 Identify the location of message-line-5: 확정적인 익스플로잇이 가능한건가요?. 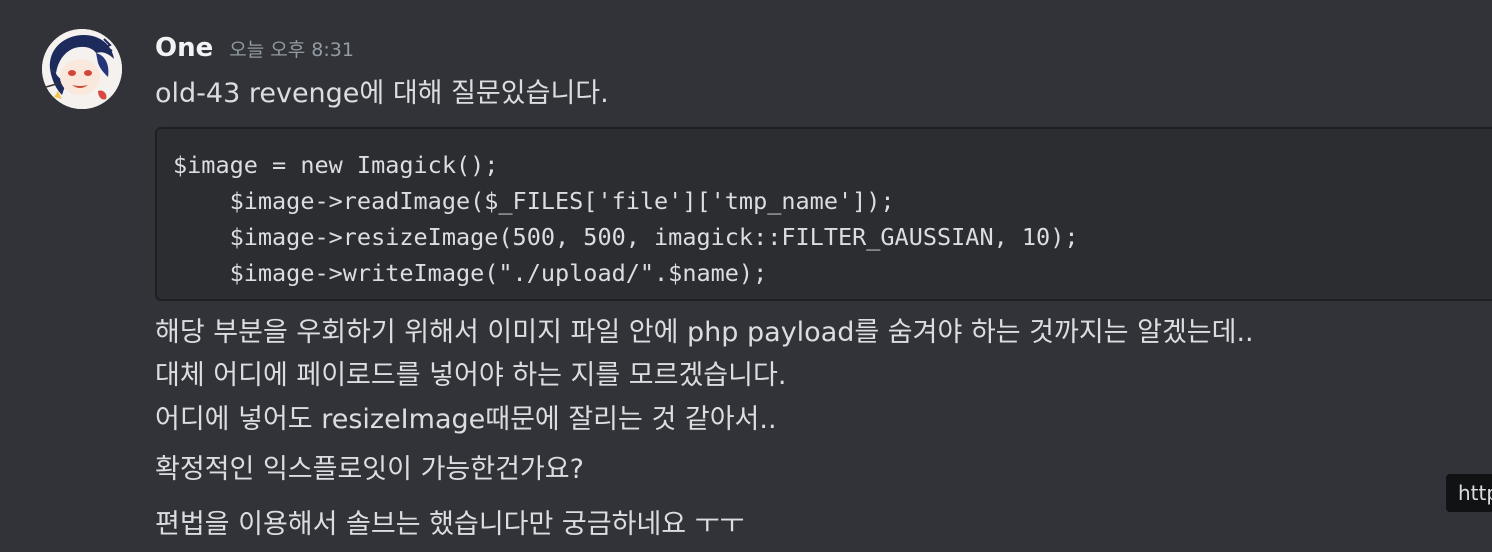
(369, 469).